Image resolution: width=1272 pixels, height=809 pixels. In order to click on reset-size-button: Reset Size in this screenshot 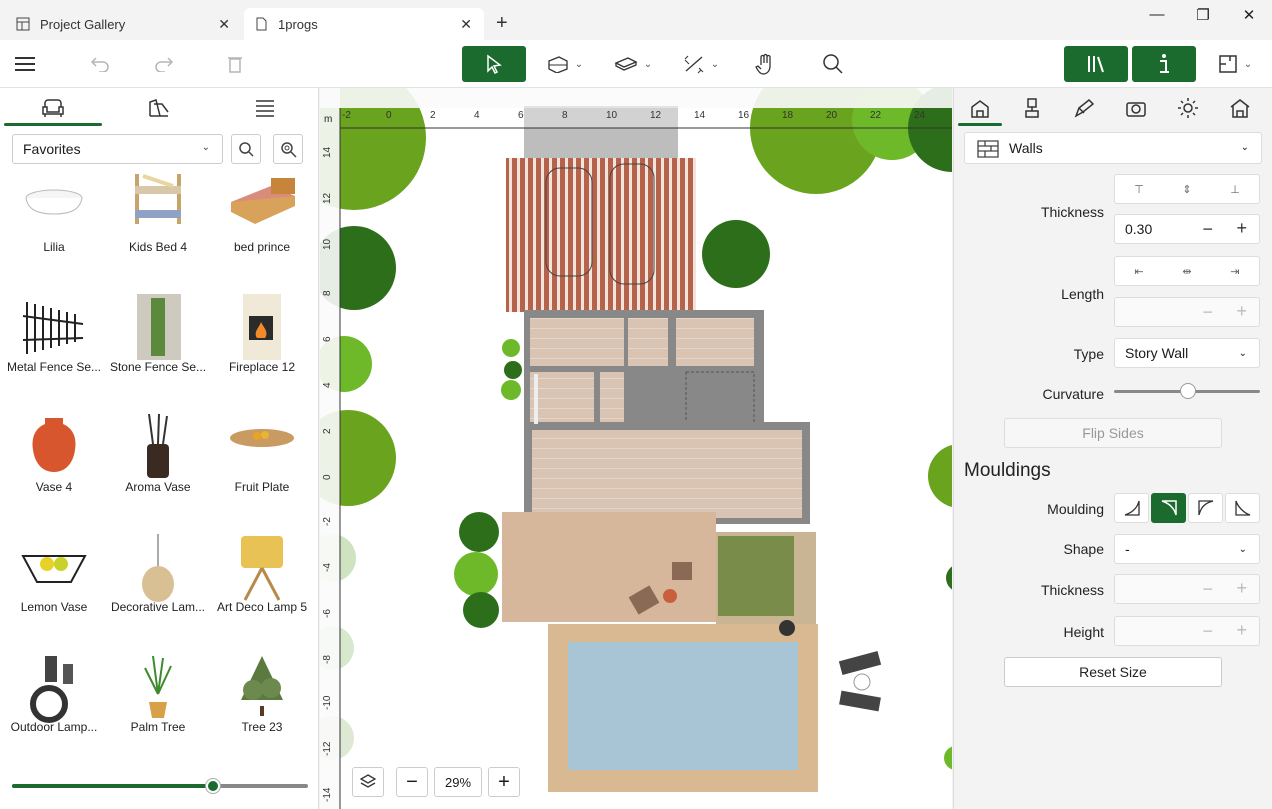, I will do `click(1113, 672)`.